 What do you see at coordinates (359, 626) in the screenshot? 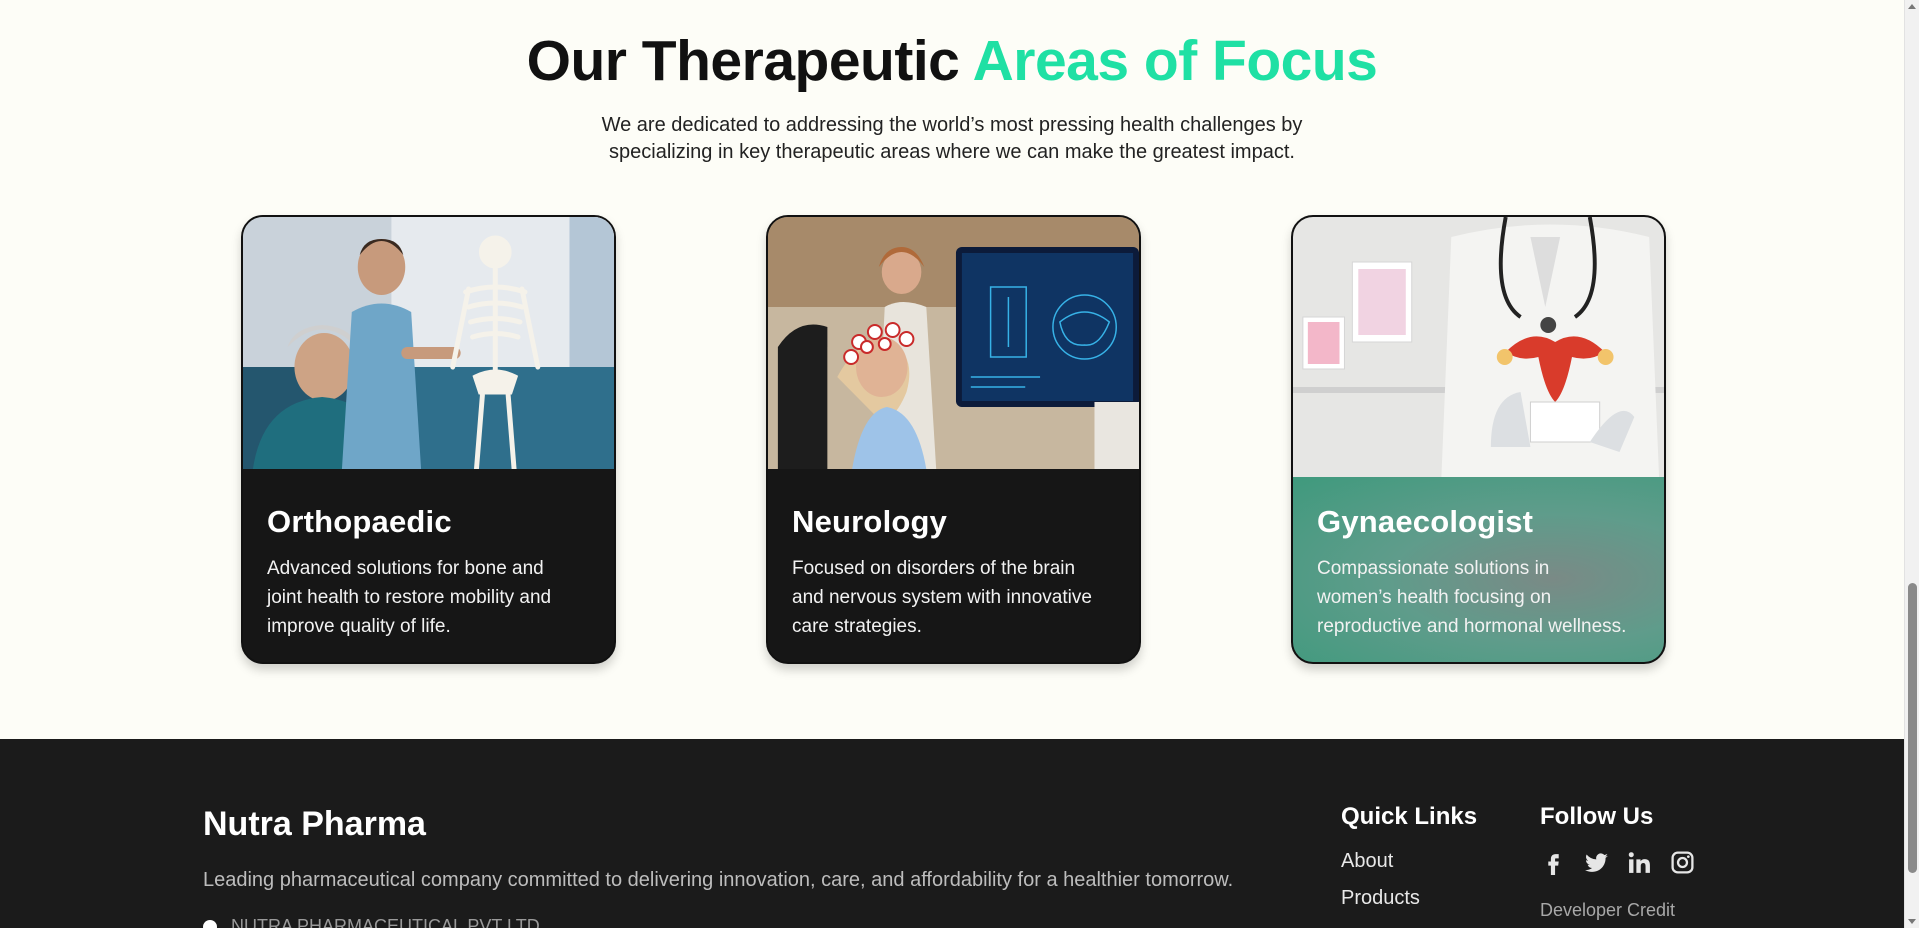
I see `card-description-line: improve quality of life.` at bounding box center [359, 626].